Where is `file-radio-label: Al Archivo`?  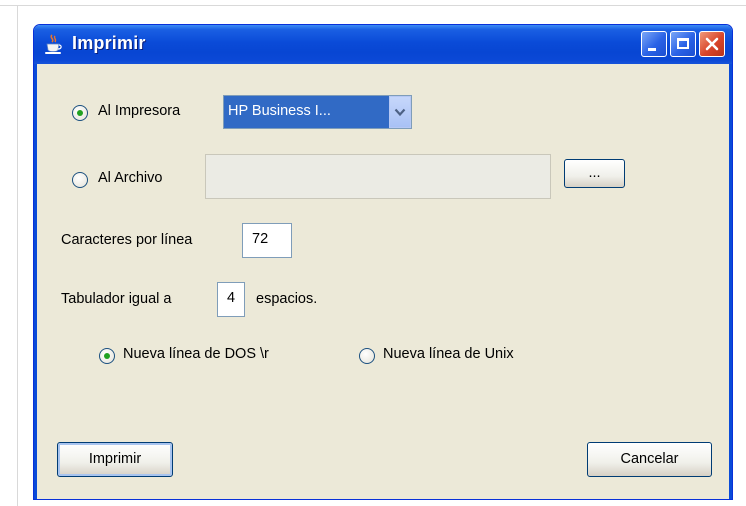 file-radio-label: Al Archivo is located at coordinates (130, 178).